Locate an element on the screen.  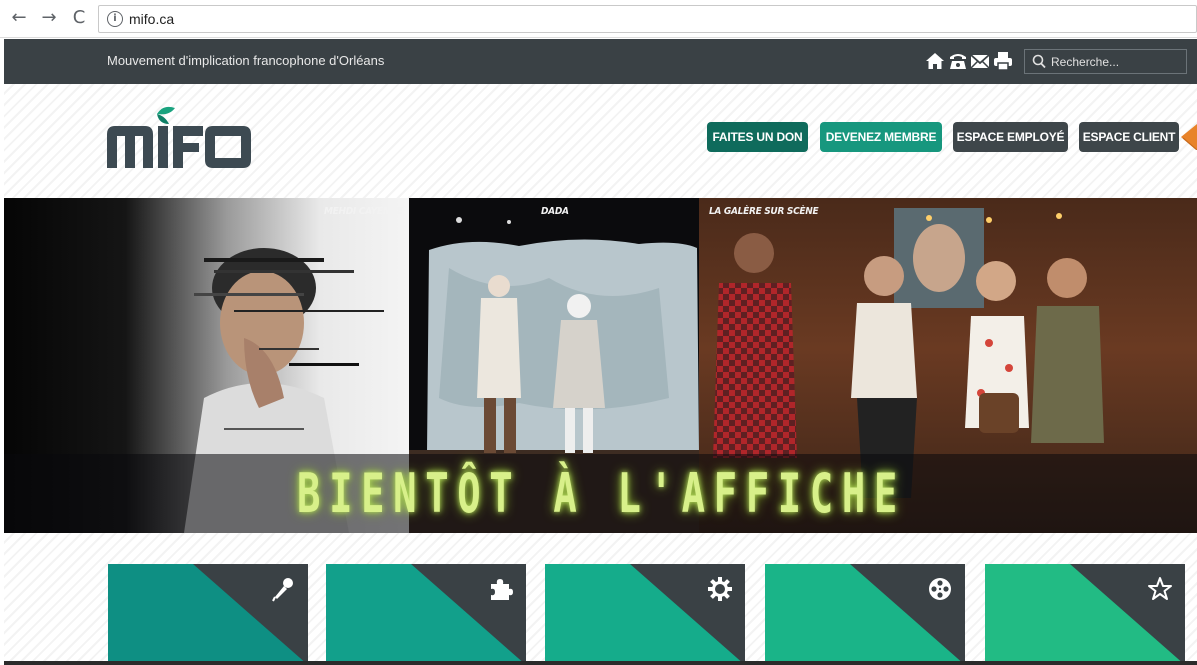
mifo-logo is located at coordinates (182, 139).